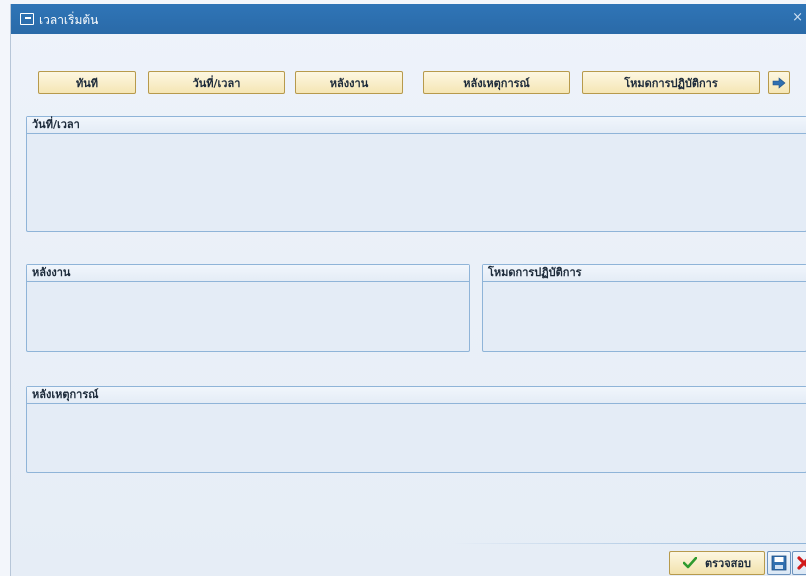 The image size is (806, 576). Describe the element at coordinates (349, 82) in the screenshot. I see `after-job-button: หลังงาน` at that location.